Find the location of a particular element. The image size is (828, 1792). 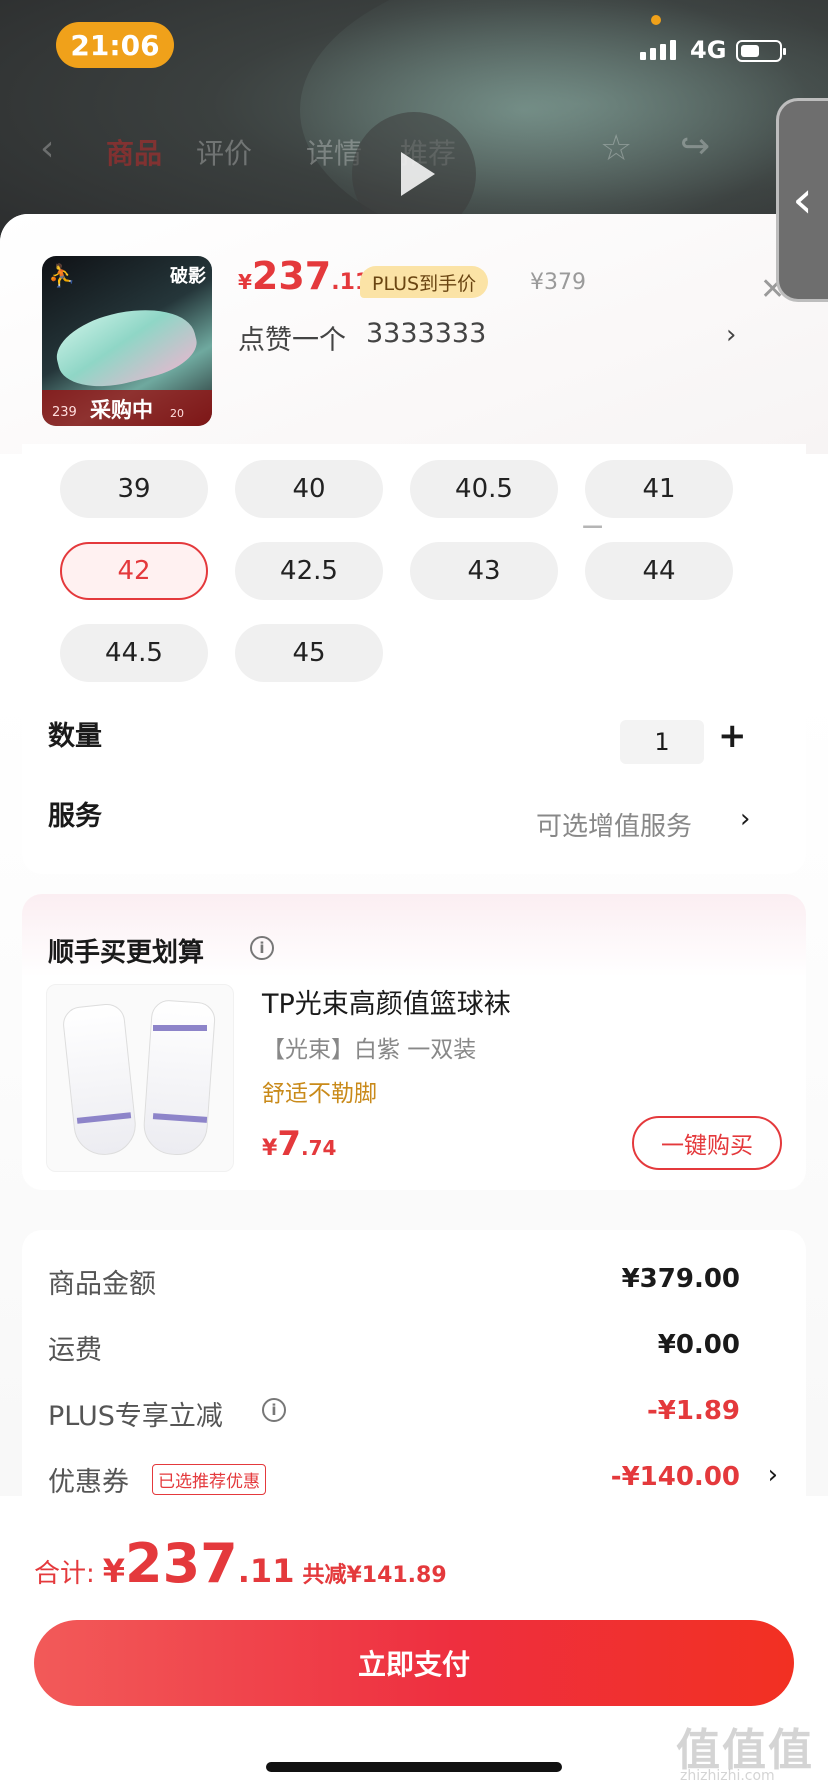

selected-spec: 点赞一个 3333333 is located at coordinates (362, 337).